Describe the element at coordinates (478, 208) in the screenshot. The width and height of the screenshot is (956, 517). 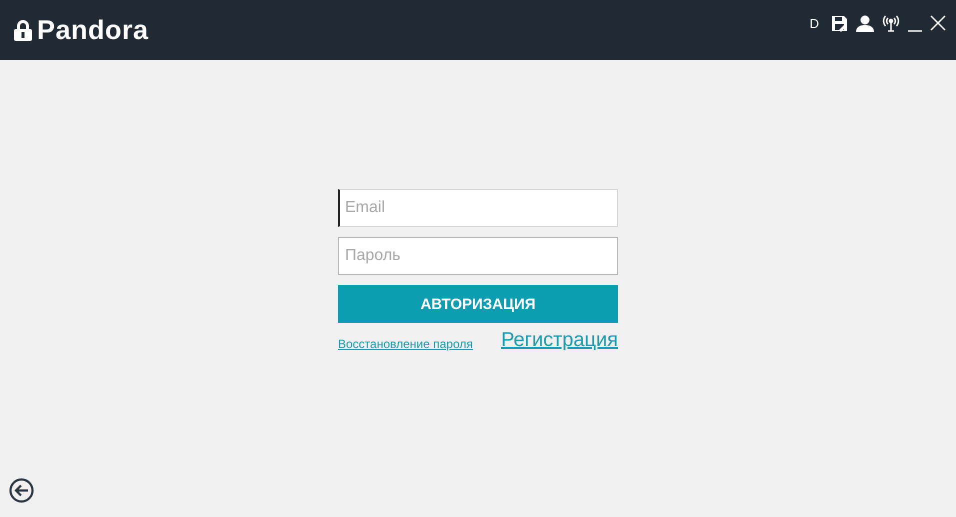
I see `email-field: Email` at that location.